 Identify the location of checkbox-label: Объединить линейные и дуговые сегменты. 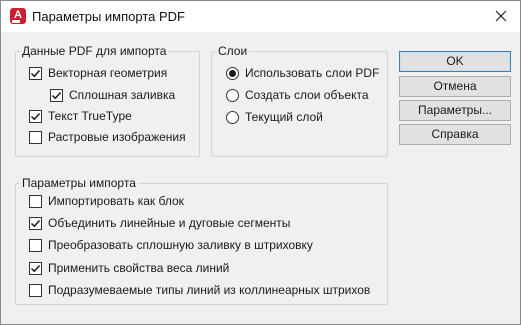
(169, 223).